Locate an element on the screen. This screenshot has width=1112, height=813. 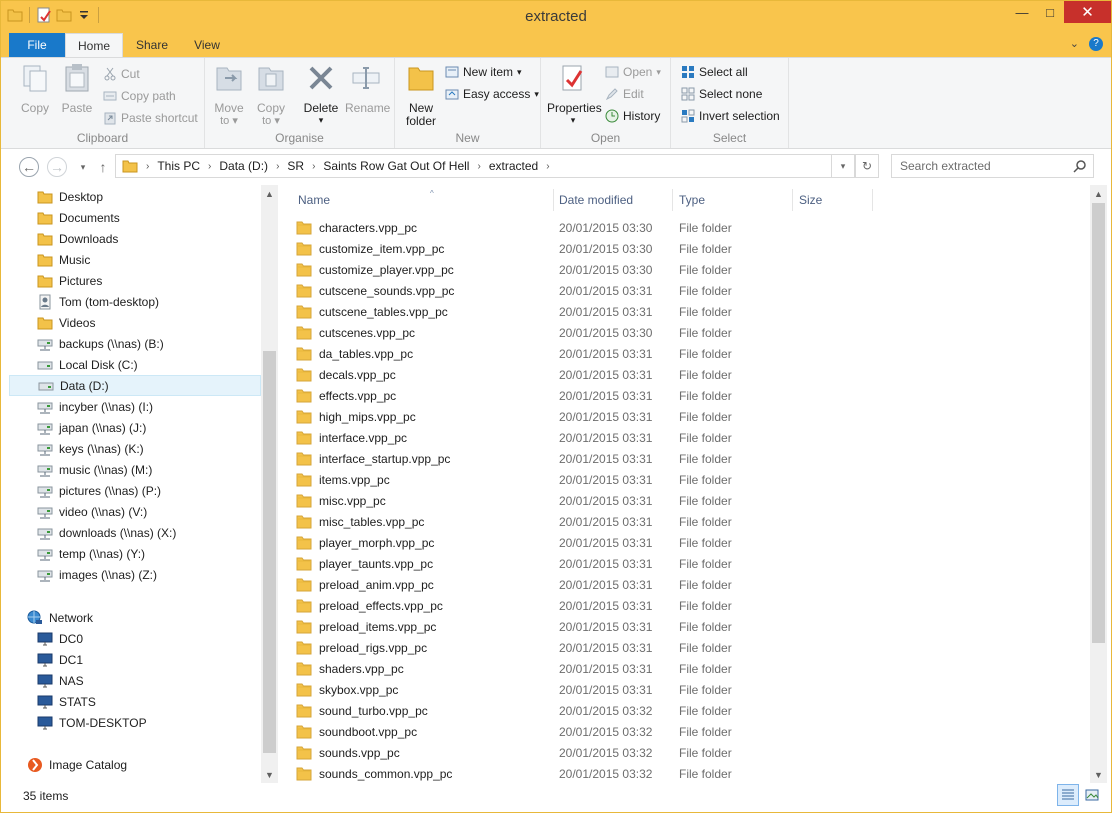
column-header-name: ^ Name is located at coordinates (423, 200).